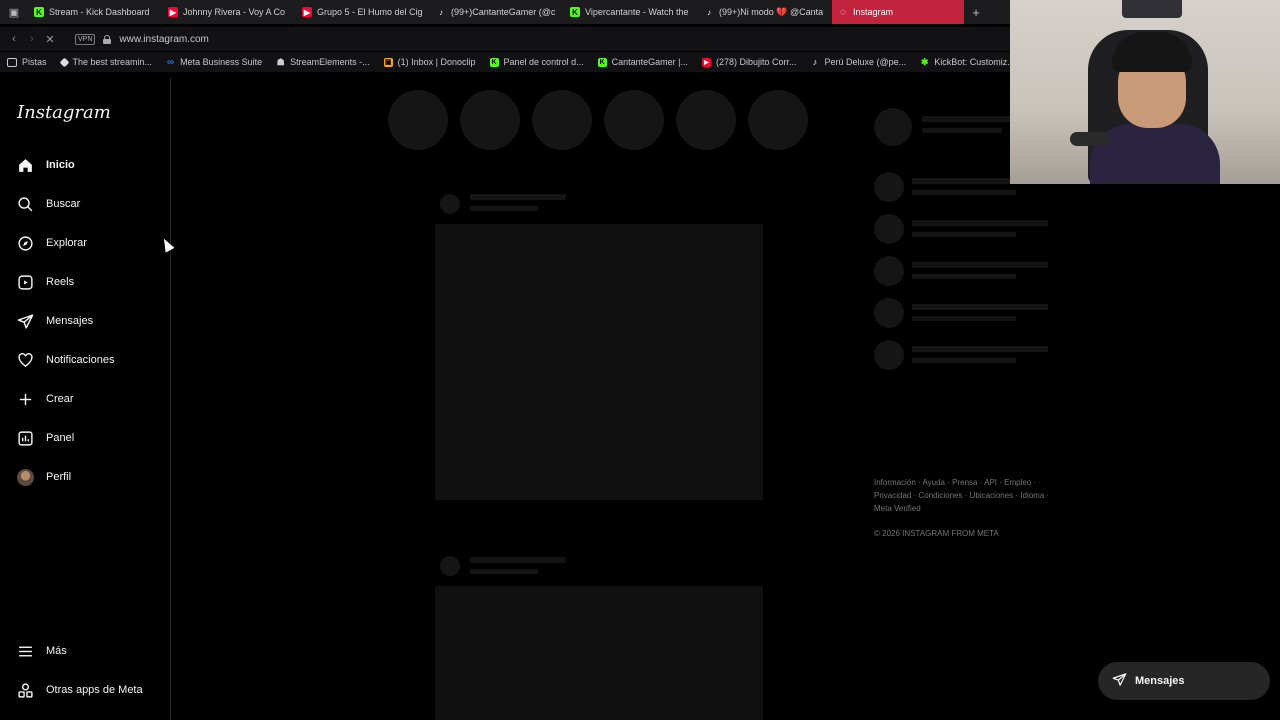 Image resolution: width=1280 pixels, height=720 pixels. What do you see at coordinates (1184, 681) in the screenshot?
I see `messages-button: Mensajes` at bounding box center [1184, 681].